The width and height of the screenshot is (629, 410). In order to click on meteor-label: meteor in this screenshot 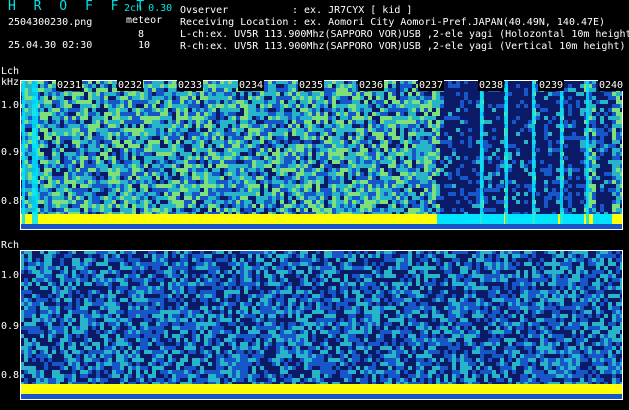, I will do `click(144, 20)`.